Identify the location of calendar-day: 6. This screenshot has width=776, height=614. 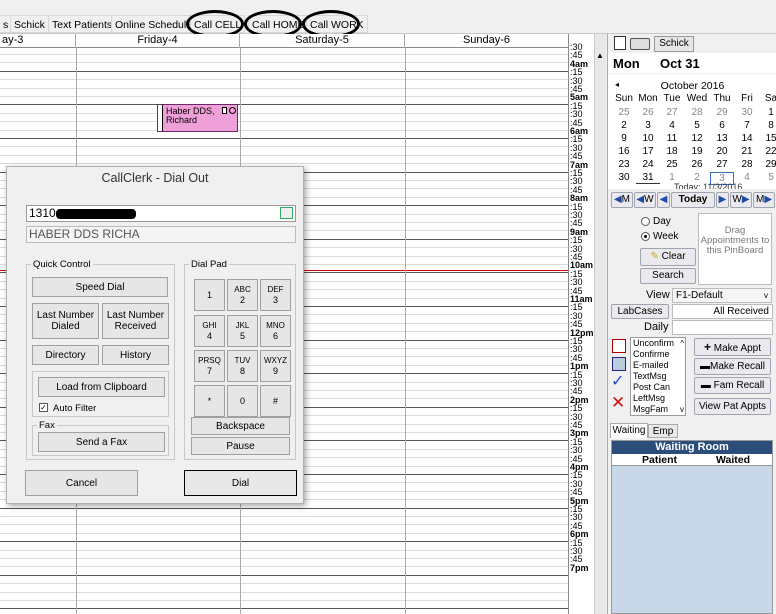
(722, 125).